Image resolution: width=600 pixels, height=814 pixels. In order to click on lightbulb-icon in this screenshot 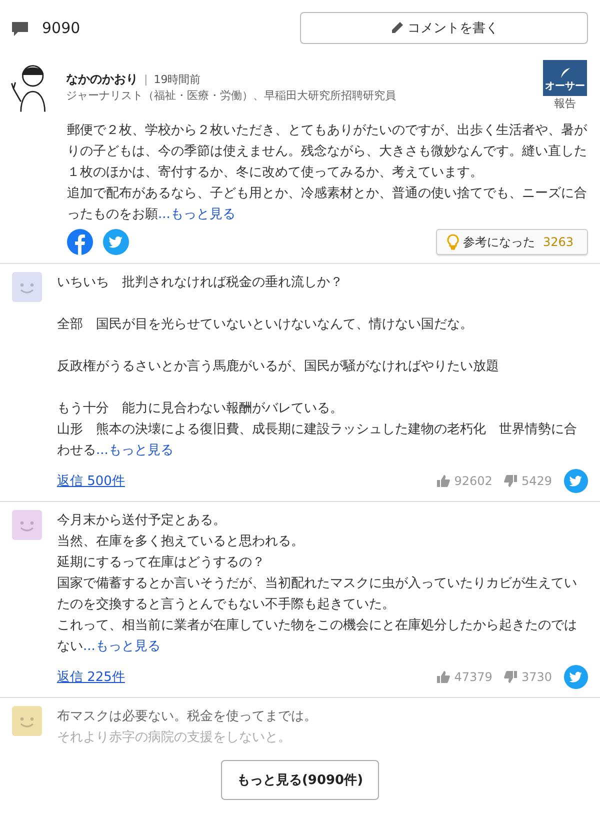, I will do `click(453, 242)`.